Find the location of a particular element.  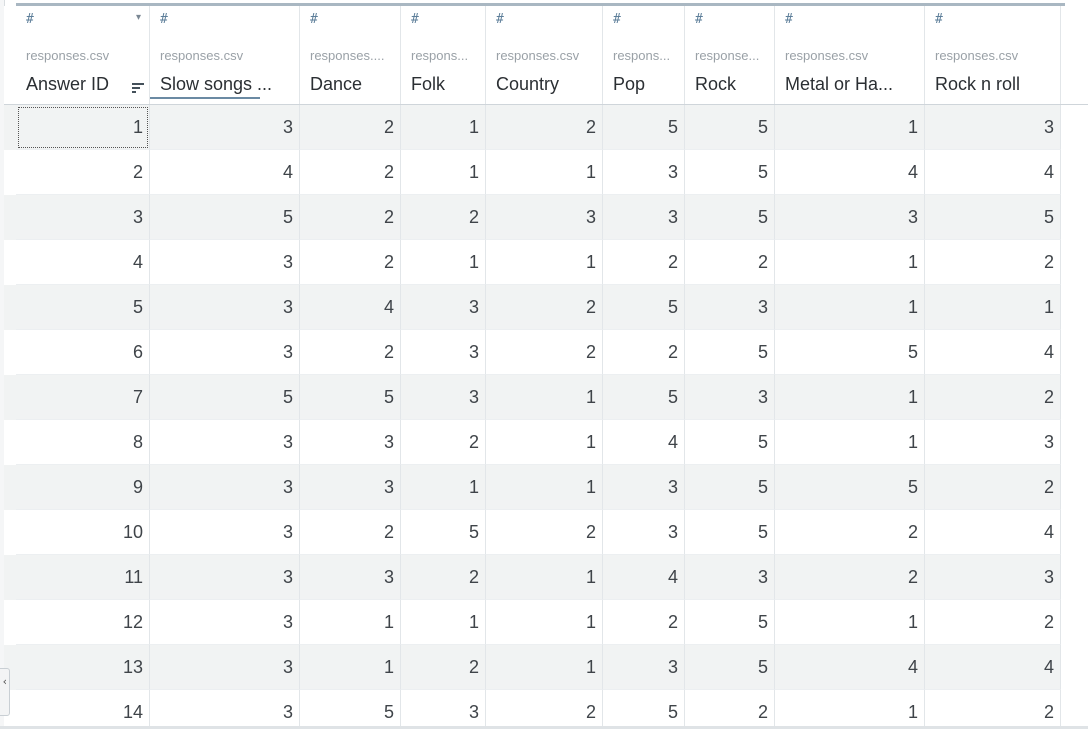

table-row: 534325311 is located at coordinates (532, 307).